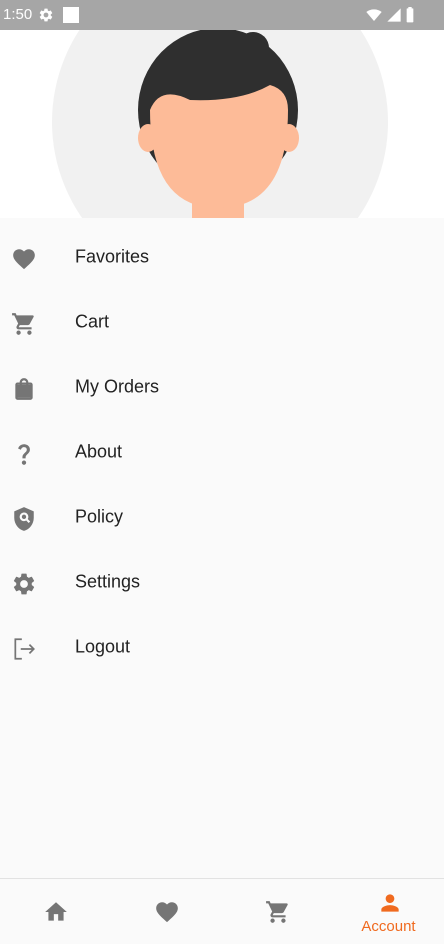 Image resolution: width=444 pixels, height=944 pixels. Describe the element at coordinates (222, 583) in the screenshot. I see `menu-item-settings: Settings` at that location.